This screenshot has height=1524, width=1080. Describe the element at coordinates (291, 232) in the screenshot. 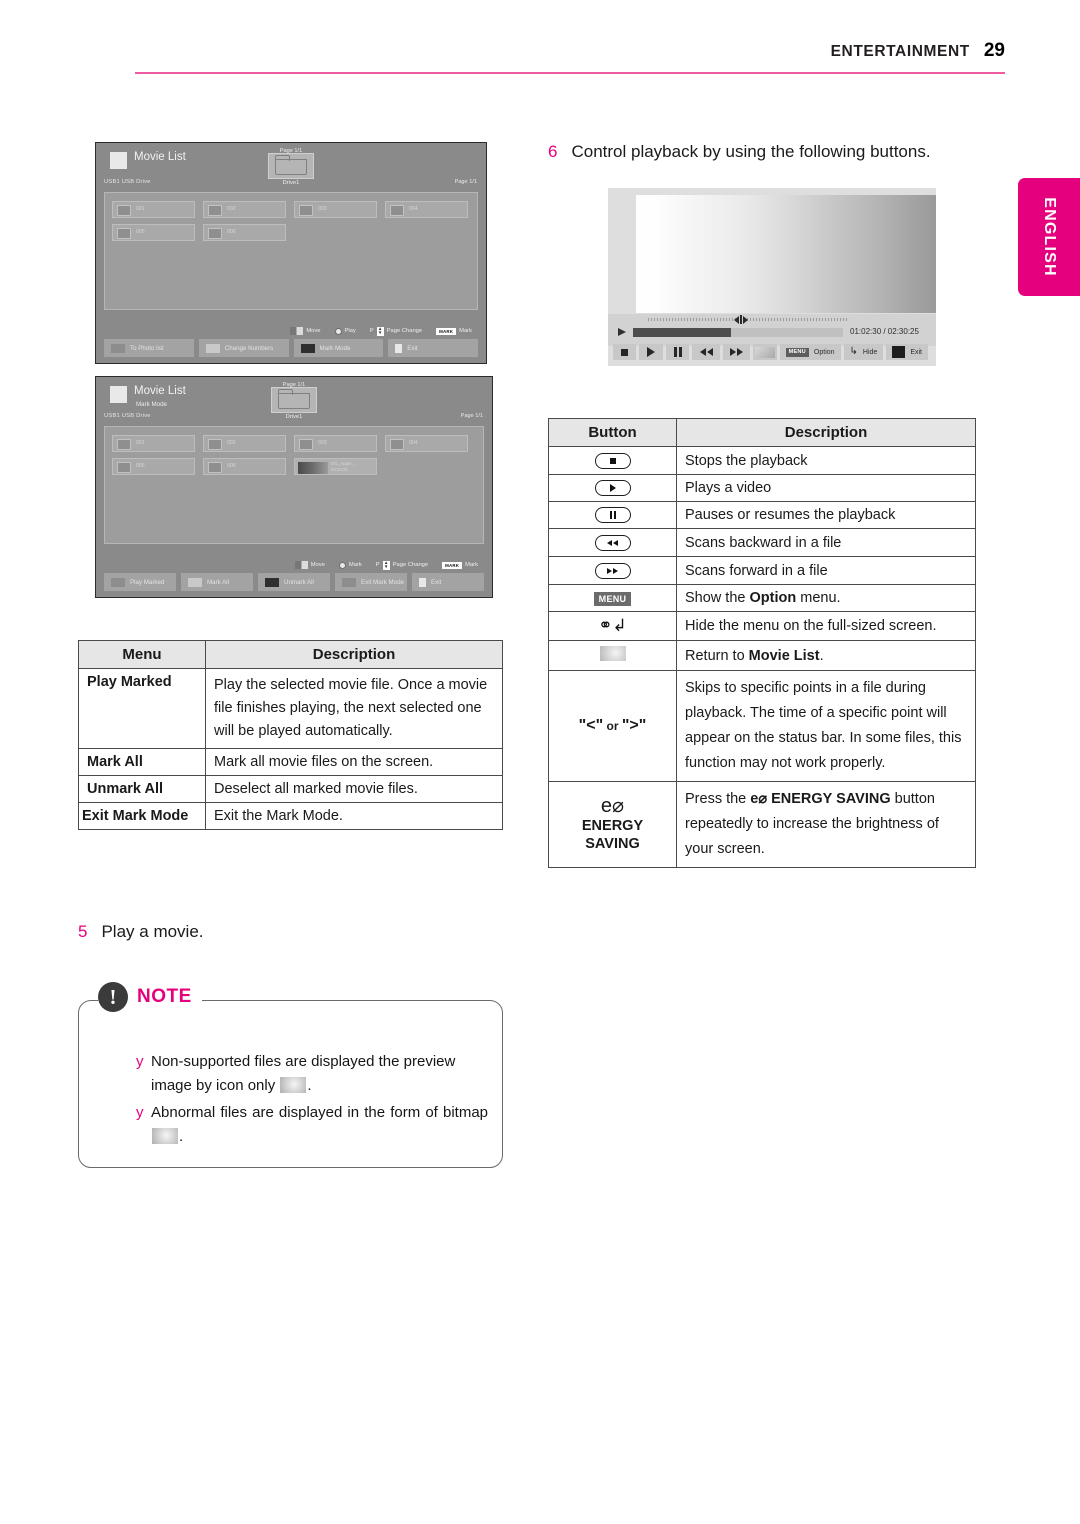

I see `file-row: 005 006` at that location.